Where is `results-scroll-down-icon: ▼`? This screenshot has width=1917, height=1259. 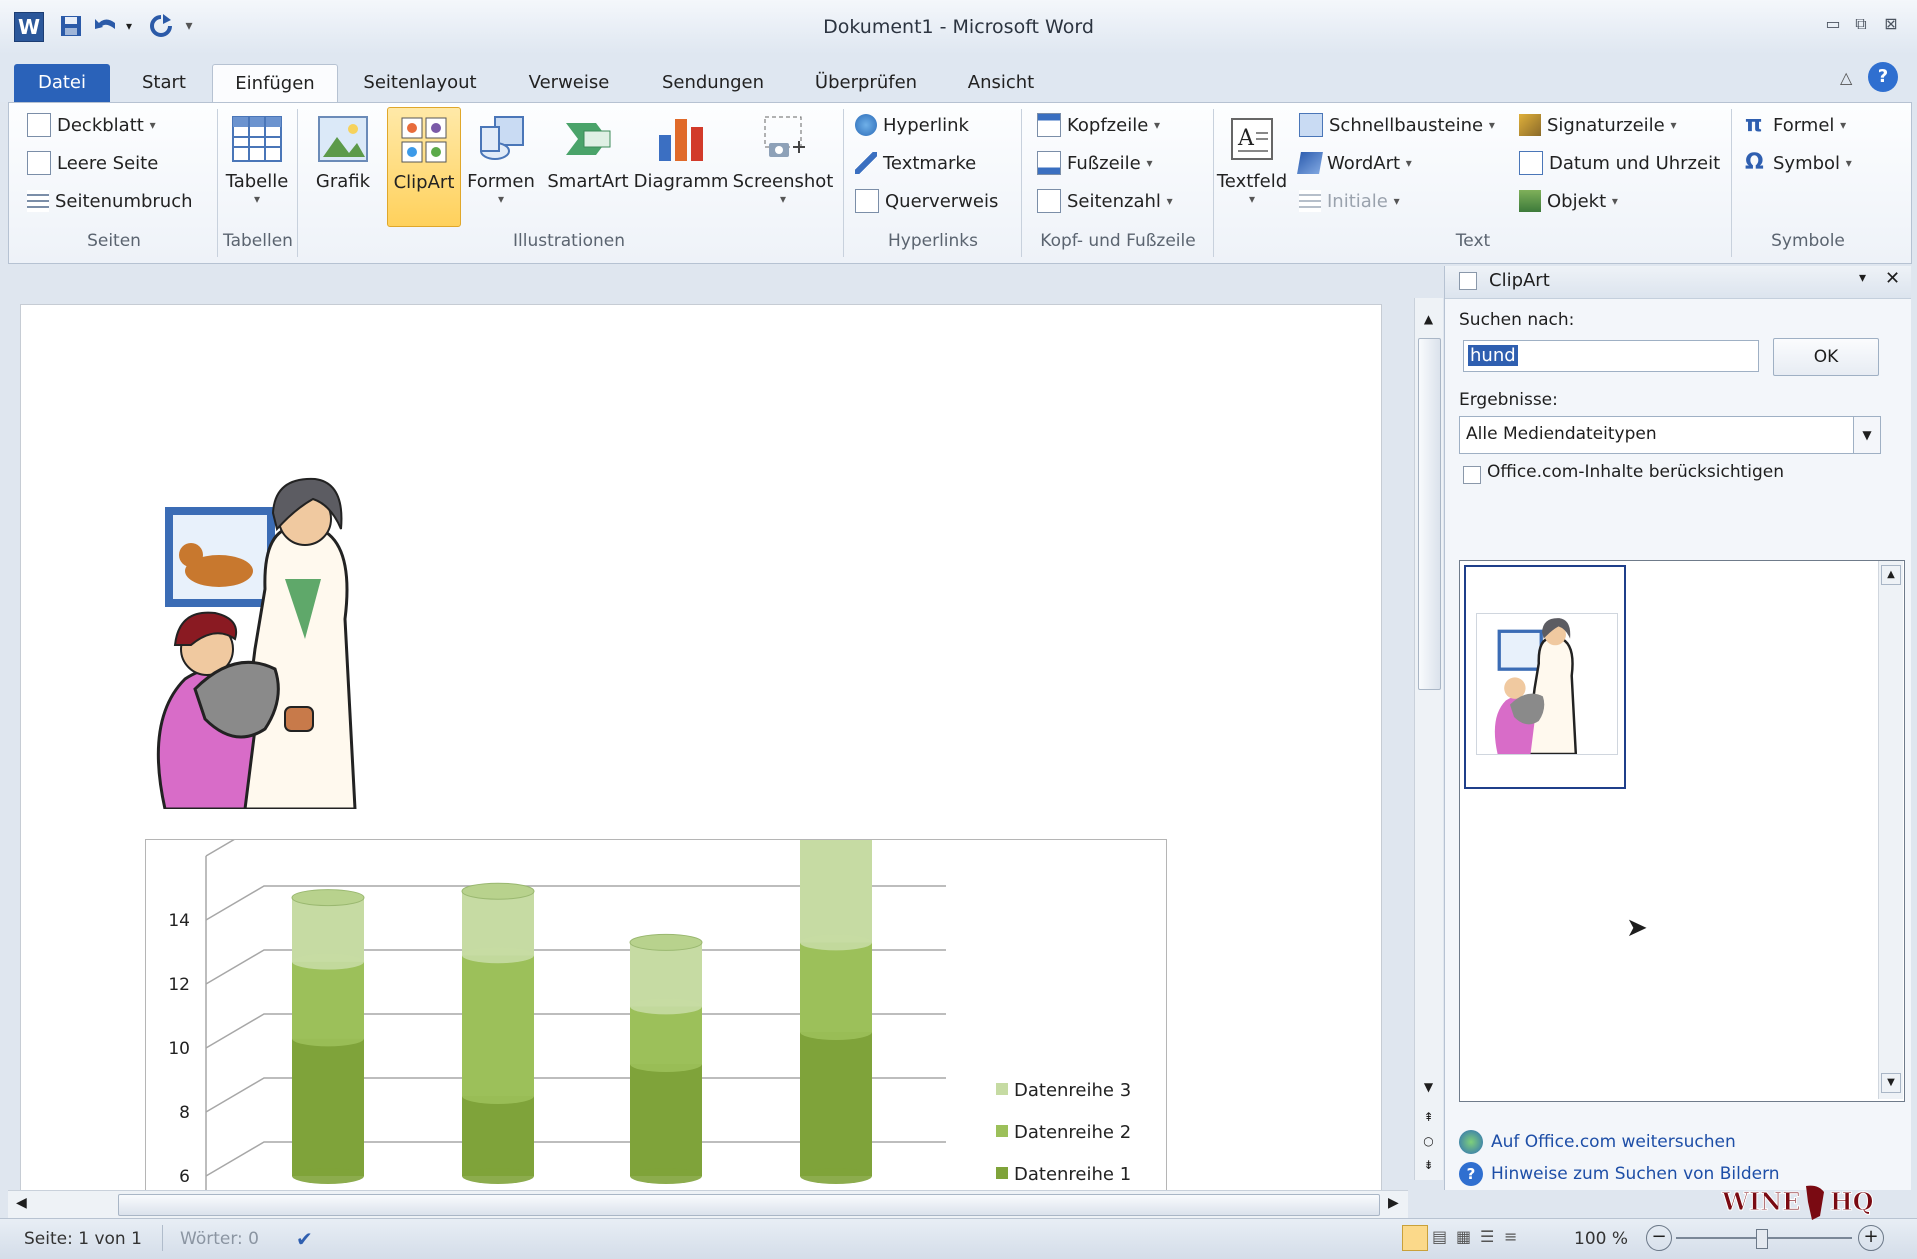 results-scroll-down-icon: ▼ is located at coordinates (1891, 1083).